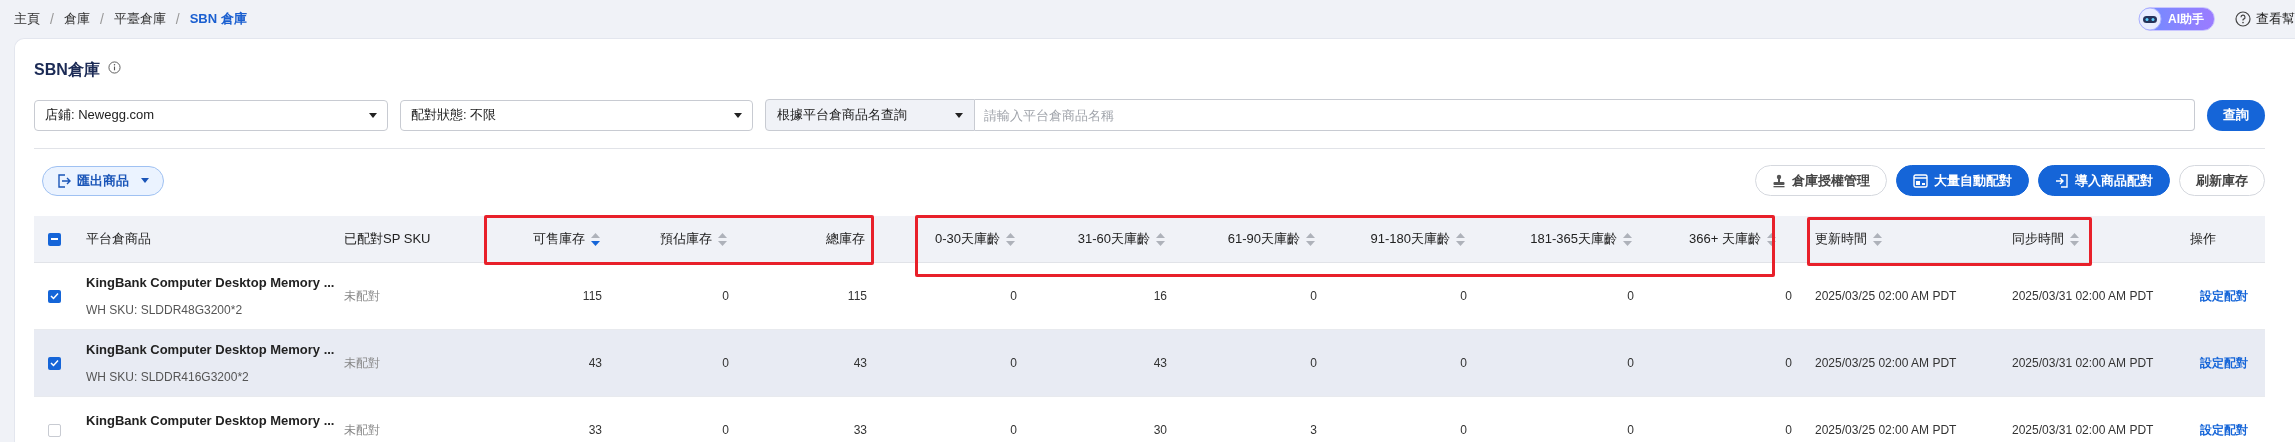  Describe the element at coordinates (2275, 19) in the screenshot. I see `help-link: 查看幫` at that location.